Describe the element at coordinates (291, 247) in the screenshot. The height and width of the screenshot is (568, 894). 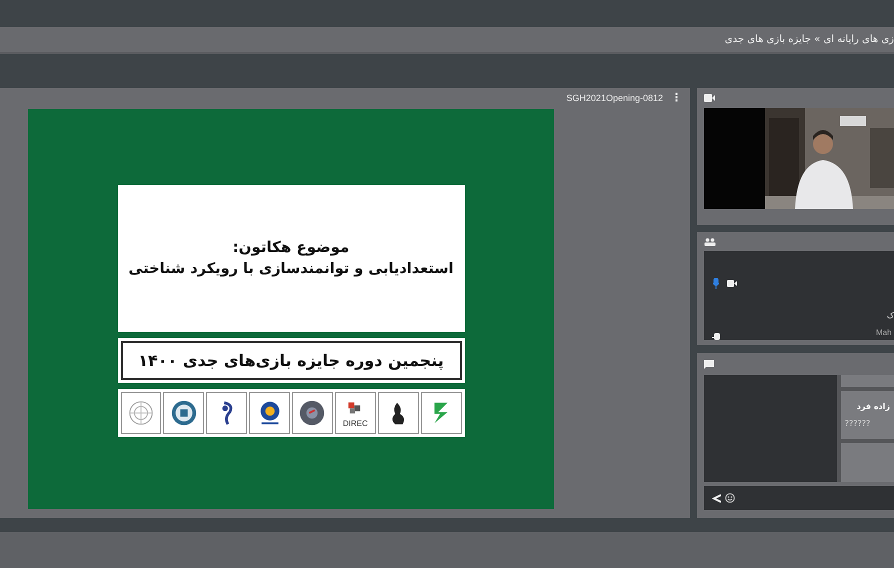
I see `slide-heading: موضوع هکاتون:` at that location.